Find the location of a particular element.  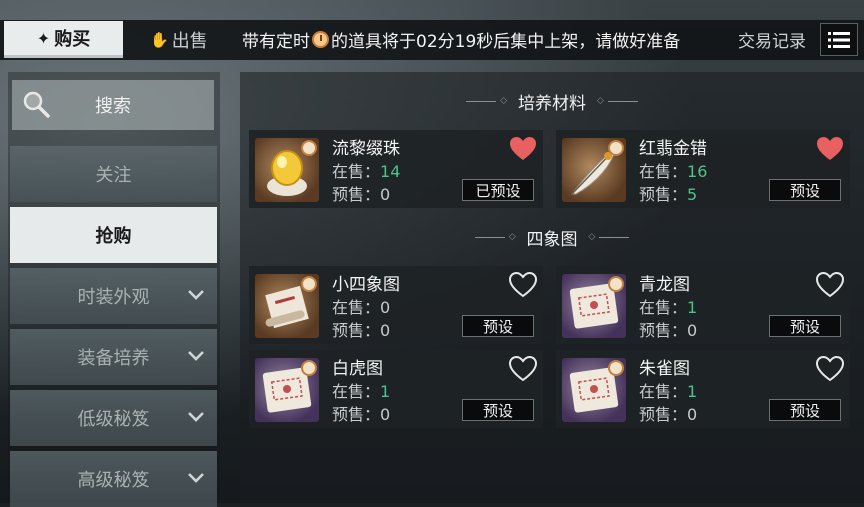

on-sale-stat: 在售：14 is located at coordinates (366, 170).